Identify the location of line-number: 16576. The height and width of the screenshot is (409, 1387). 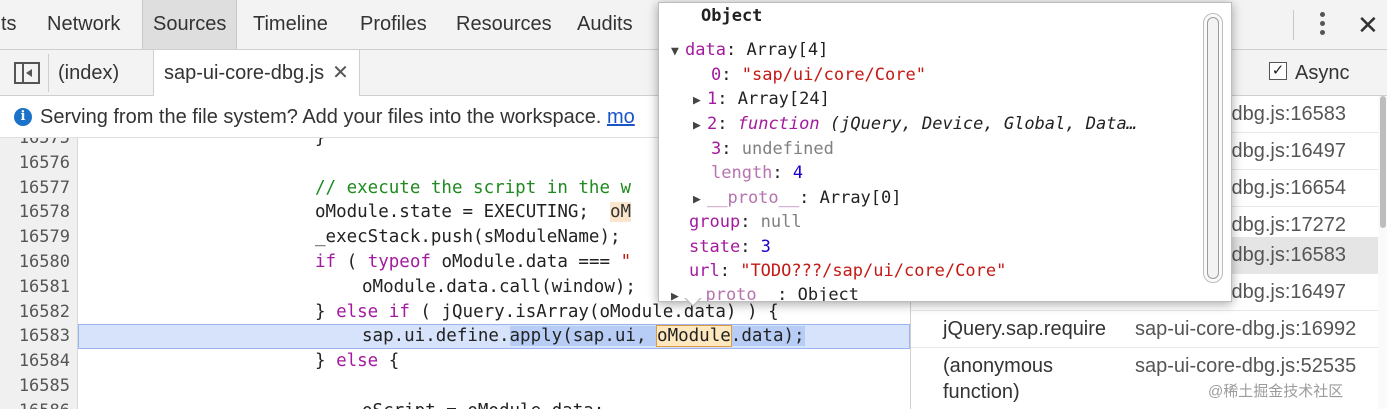
(35, 163).